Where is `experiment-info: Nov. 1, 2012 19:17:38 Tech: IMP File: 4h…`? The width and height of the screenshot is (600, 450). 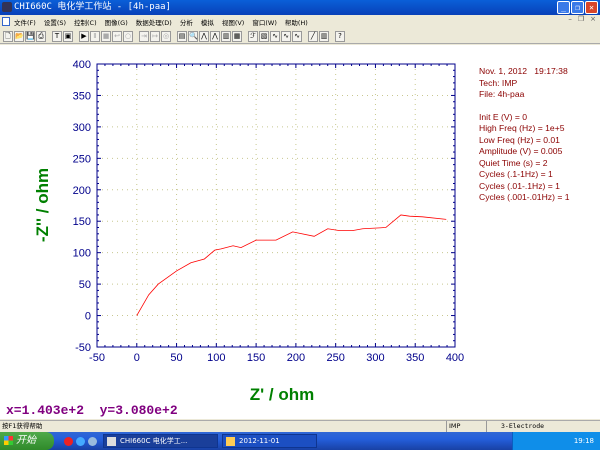
experiment-info: Nov. 1, 2012 19:17:38 Tech: IMP File: 4h… is located at coordinates (524, 135).